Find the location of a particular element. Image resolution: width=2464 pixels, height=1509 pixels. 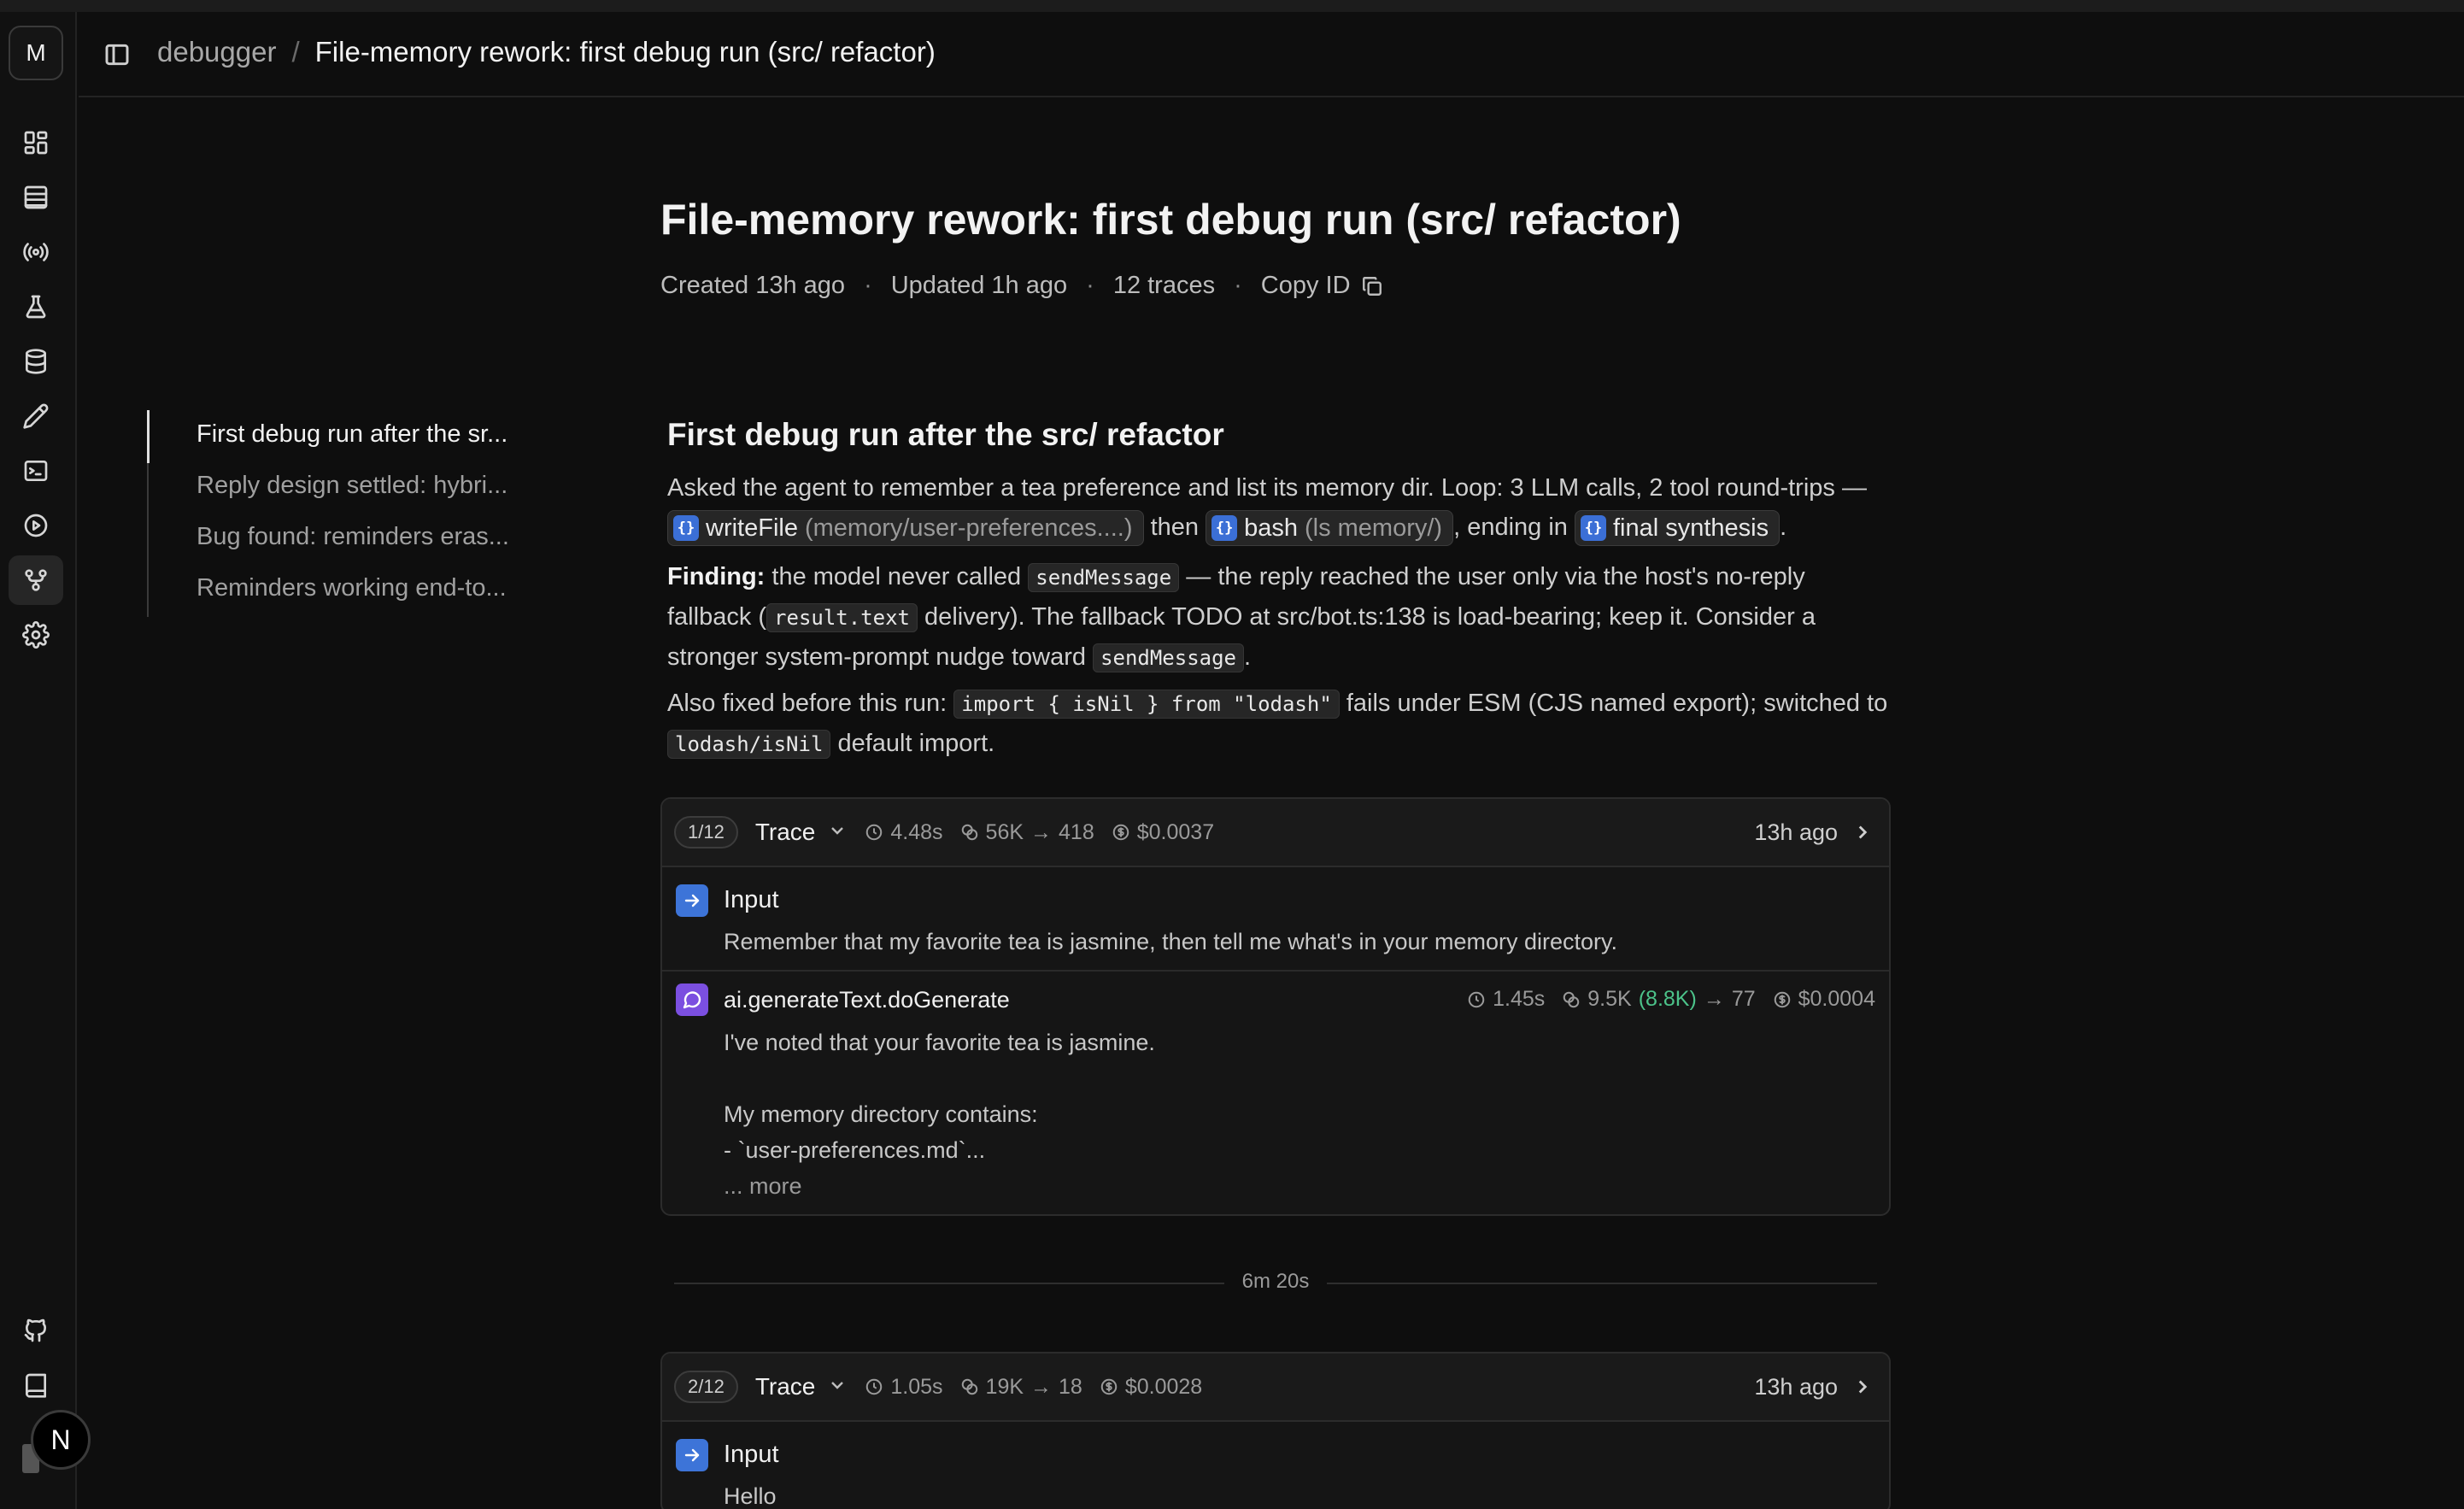

book-icon is located at coordinates (36, 1385).